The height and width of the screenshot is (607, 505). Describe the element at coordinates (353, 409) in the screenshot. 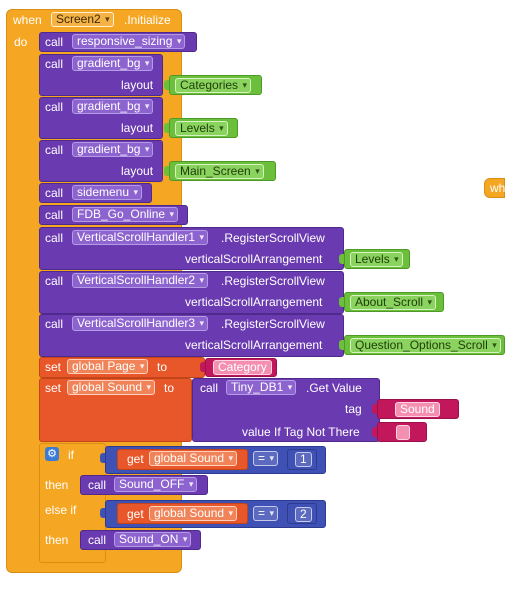

I see `tag-param-label: tag` at that location.